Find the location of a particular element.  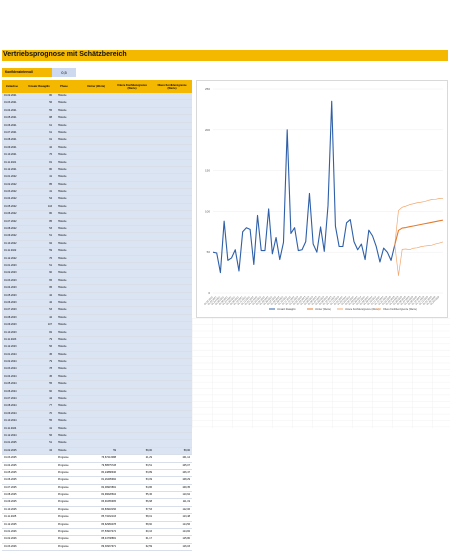

cell-date: 01.02.2024 is located at coordinates (15, 362).